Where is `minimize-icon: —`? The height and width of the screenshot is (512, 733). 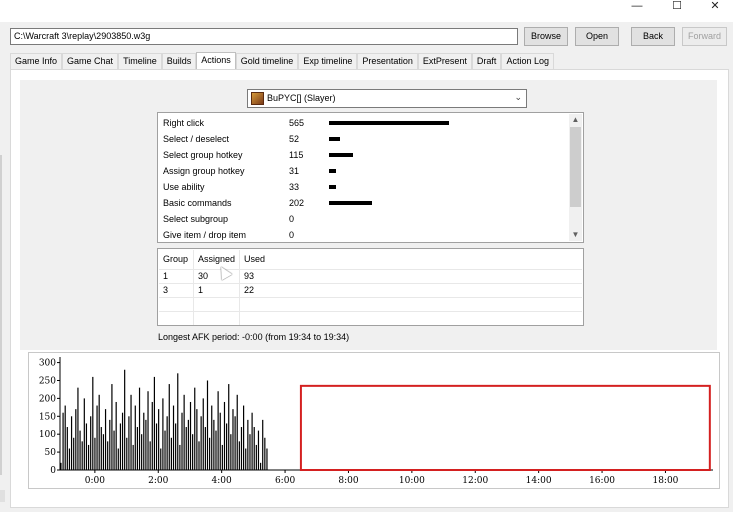
minimize-icon: — is located at coordinates (637, 7).